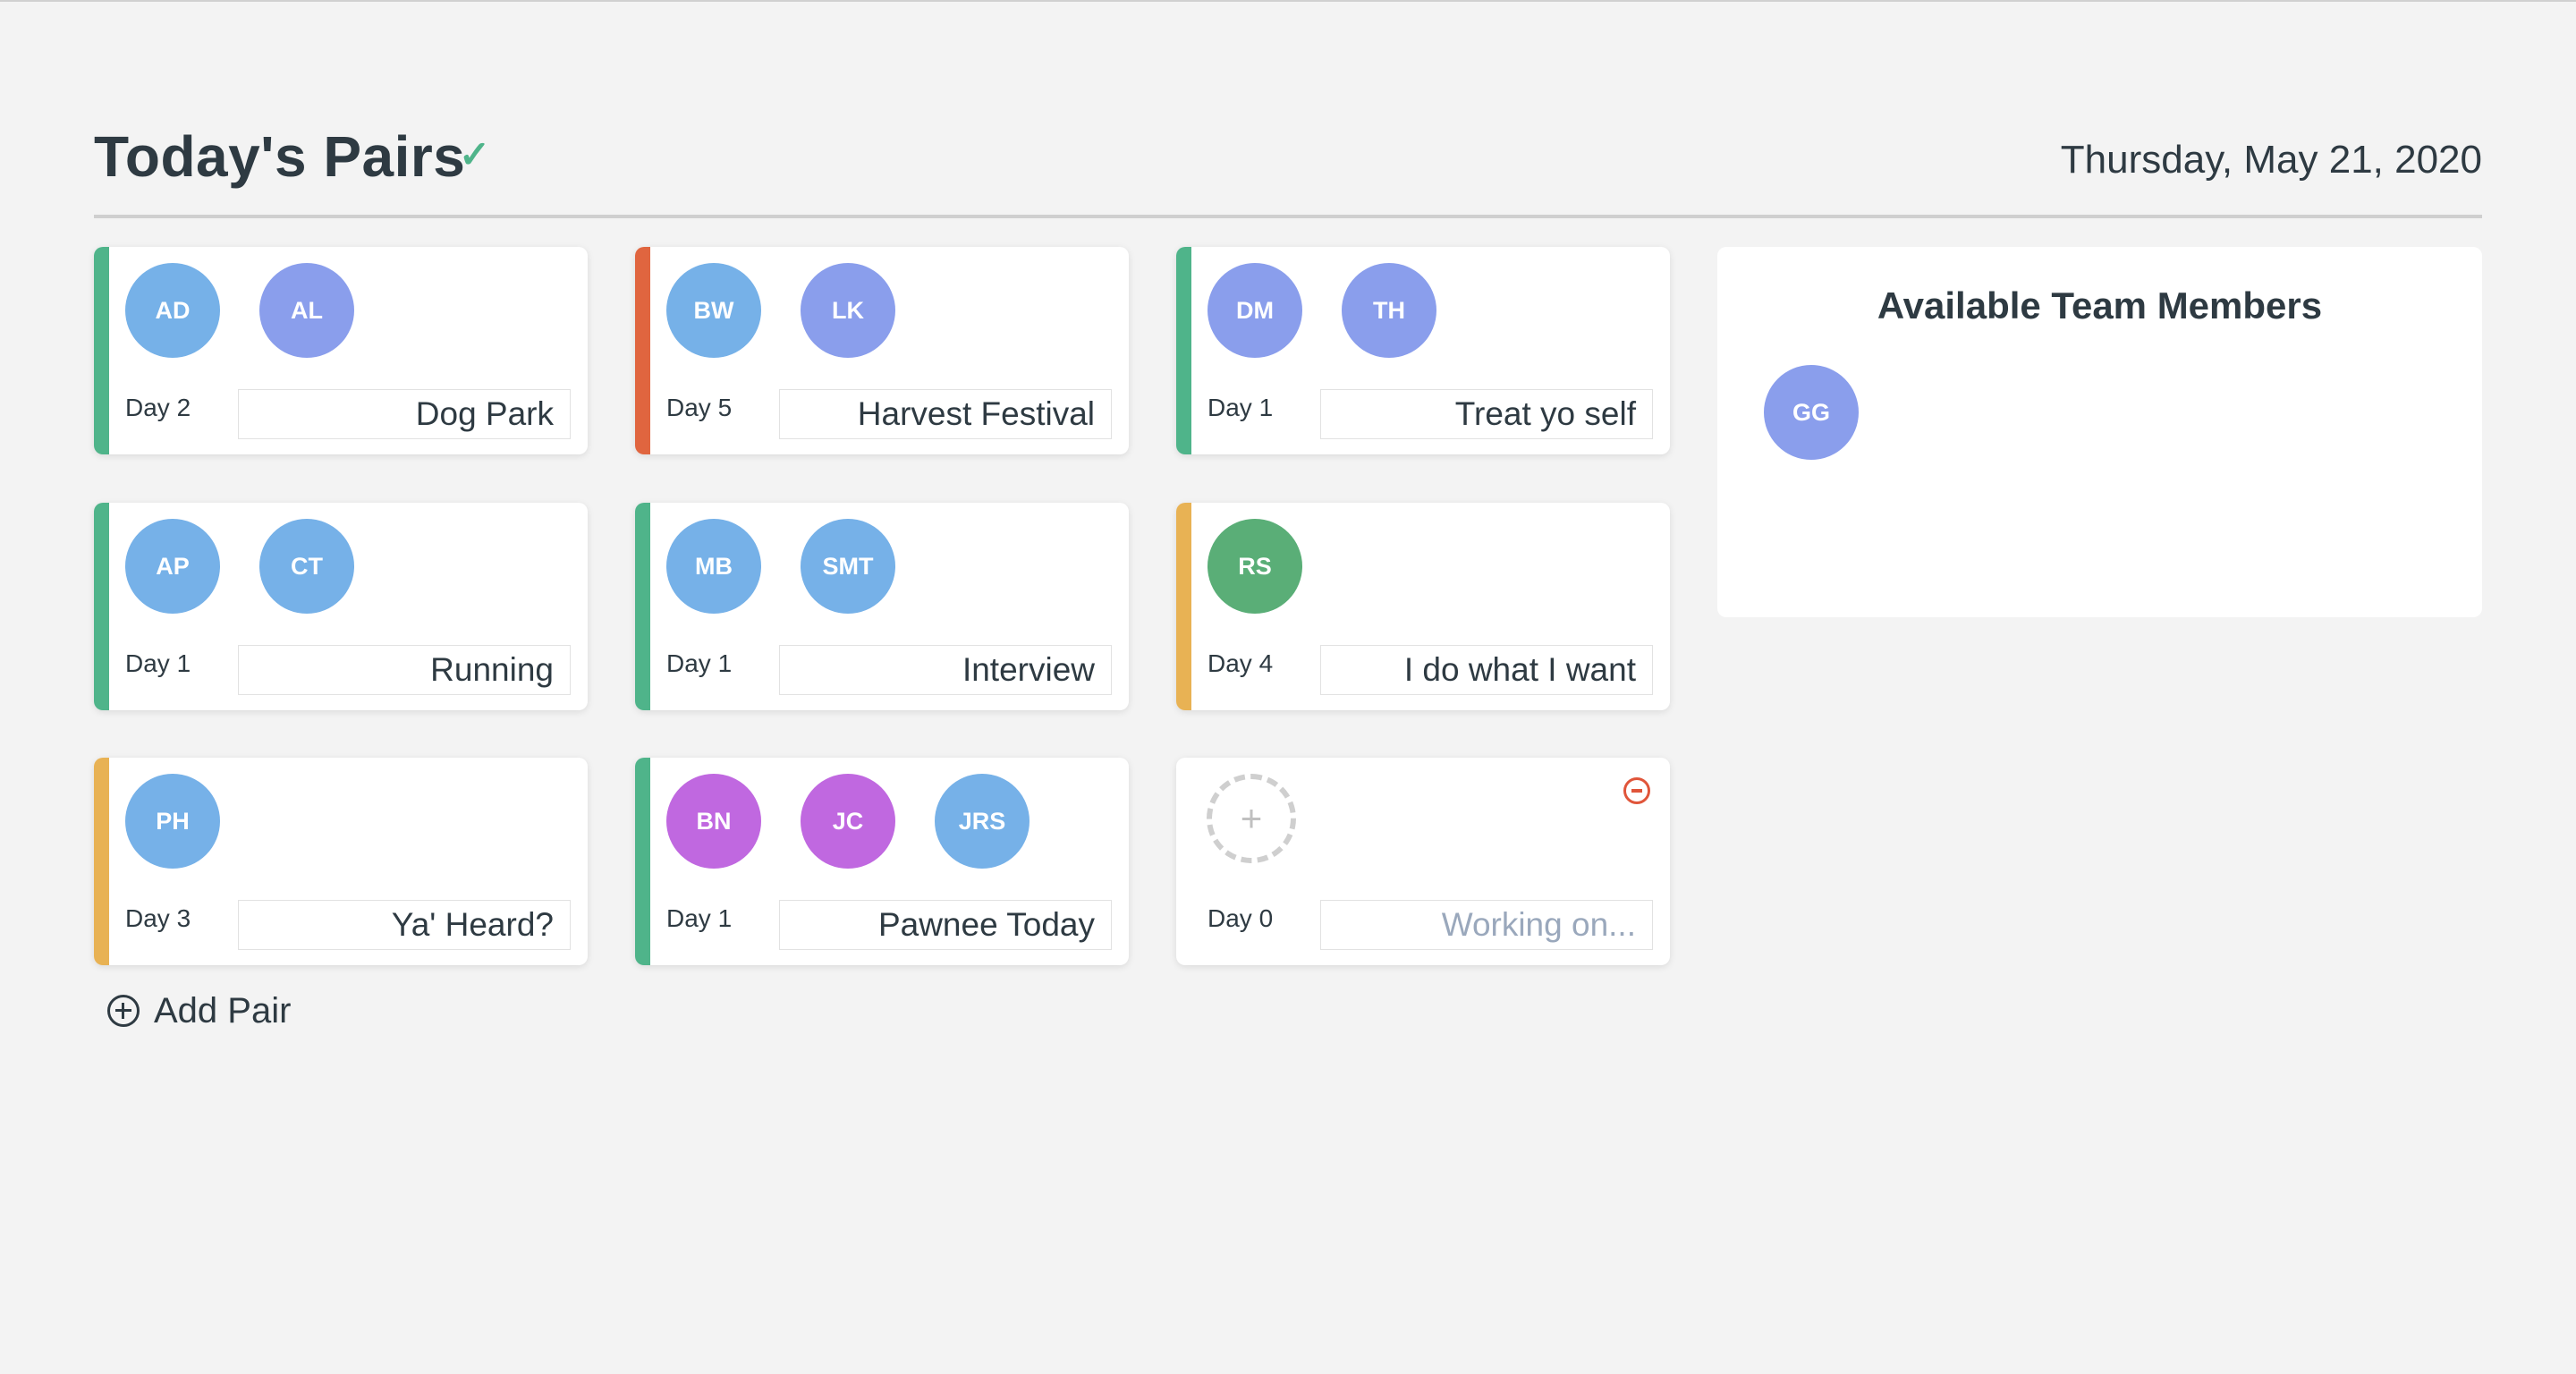  What do you see at coordinates (2100, 305) in the screenshot?
I see `panel-title: Available Team Members` at bounding box center [2100, 305].